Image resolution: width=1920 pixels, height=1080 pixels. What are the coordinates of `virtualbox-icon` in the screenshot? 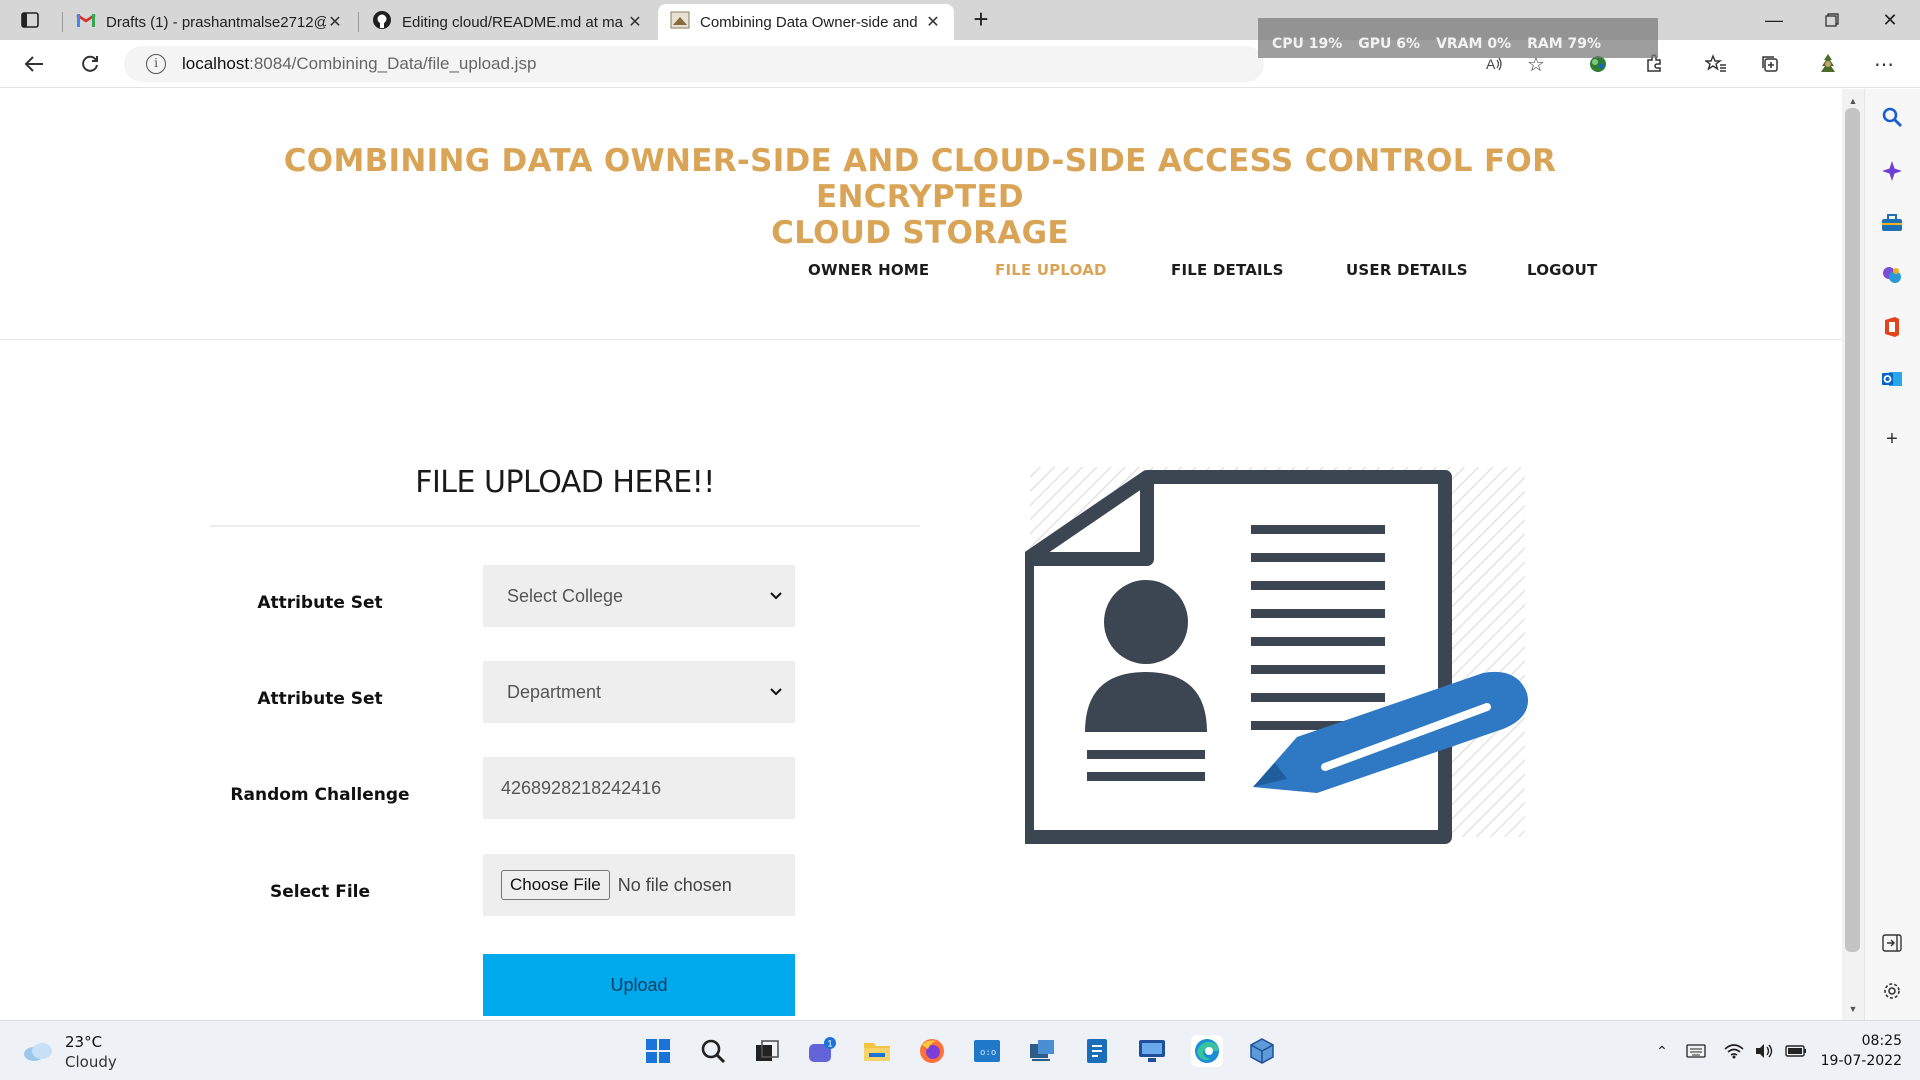 It's located at (1262, 1051).